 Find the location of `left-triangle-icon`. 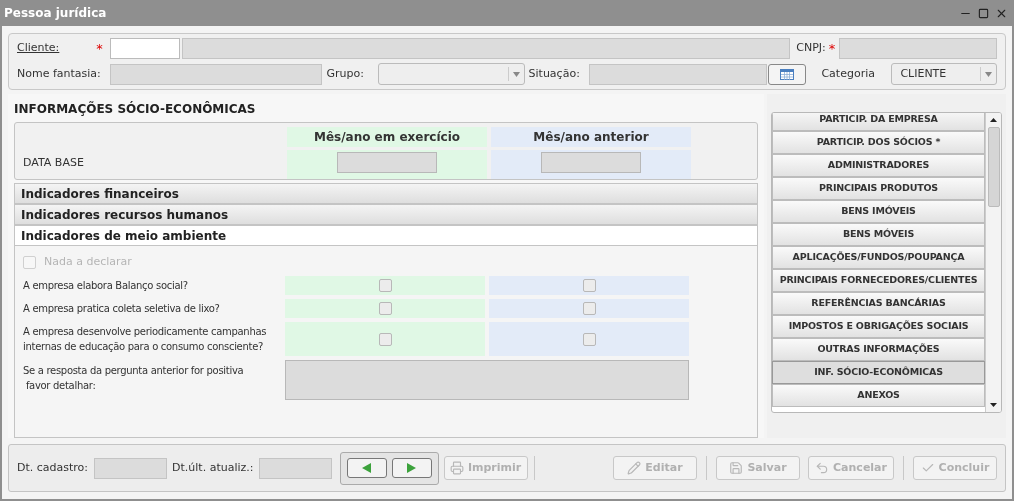

left-triangle-icon is located at coordinates (367, 468).